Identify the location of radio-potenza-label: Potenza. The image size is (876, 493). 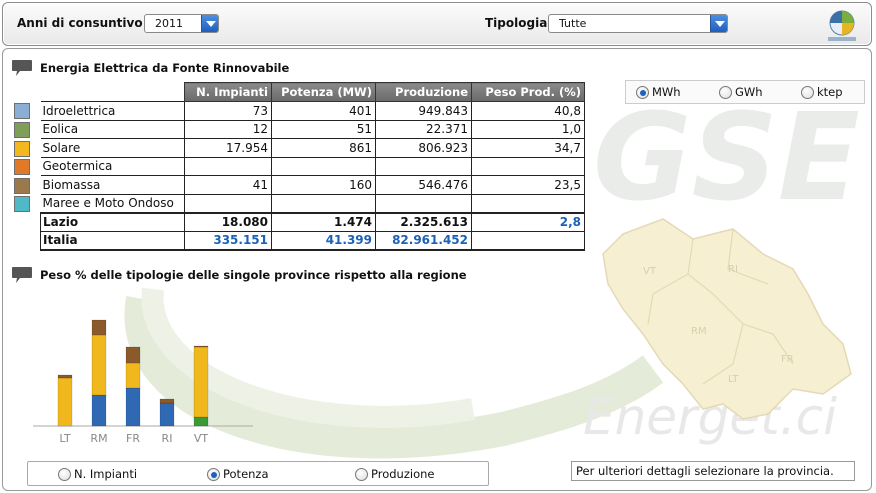
(246, 474).